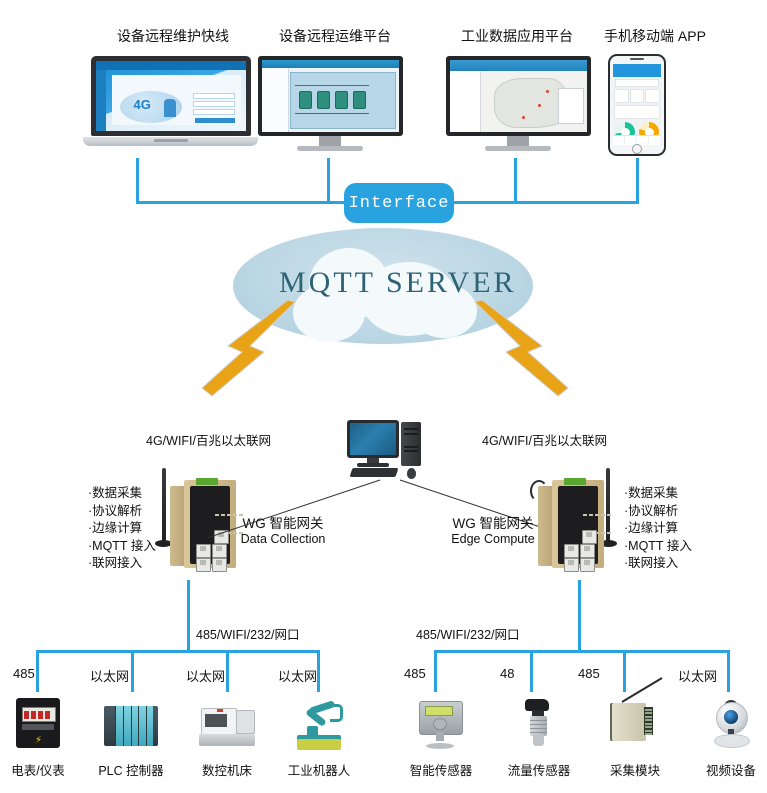  What do you see at coordinates (415, 673) in the screenshot?
I see `link-label-r0: 485` at bounding box center [415, 673].